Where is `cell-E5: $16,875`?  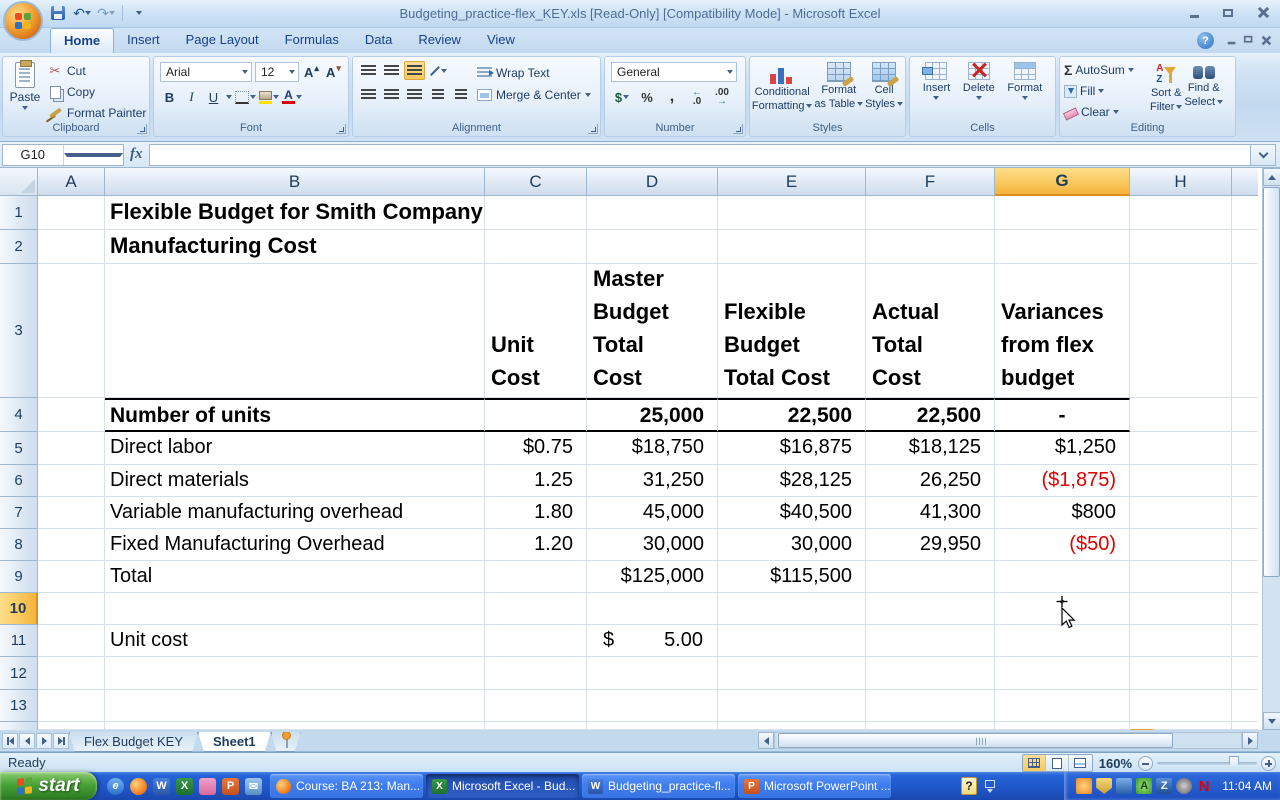 cell-E5: $16,875 is located at coordinates (792, 448).